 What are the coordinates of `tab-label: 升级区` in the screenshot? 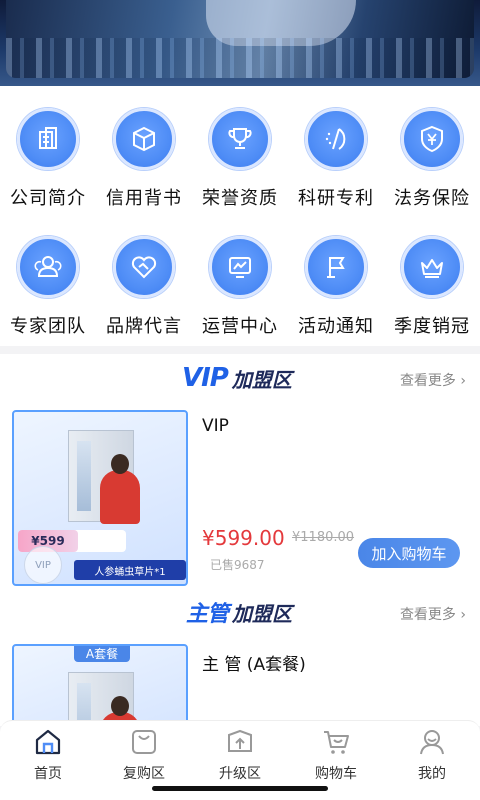 It's located at (240, 774).